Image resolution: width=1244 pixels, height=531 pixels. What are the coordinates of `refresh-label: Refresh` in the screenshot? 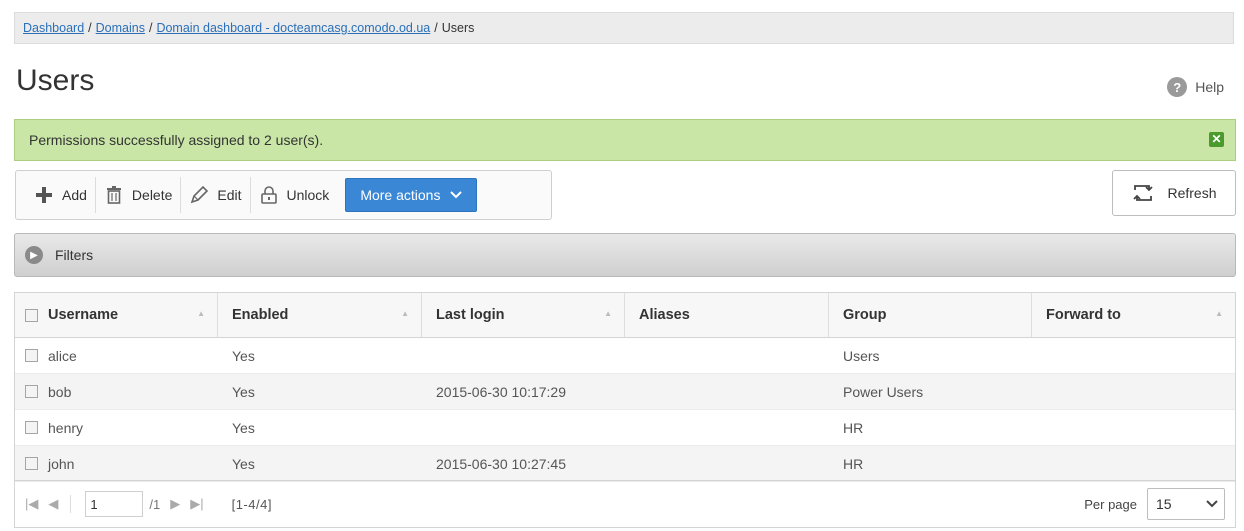 It's located at (1192, 193).